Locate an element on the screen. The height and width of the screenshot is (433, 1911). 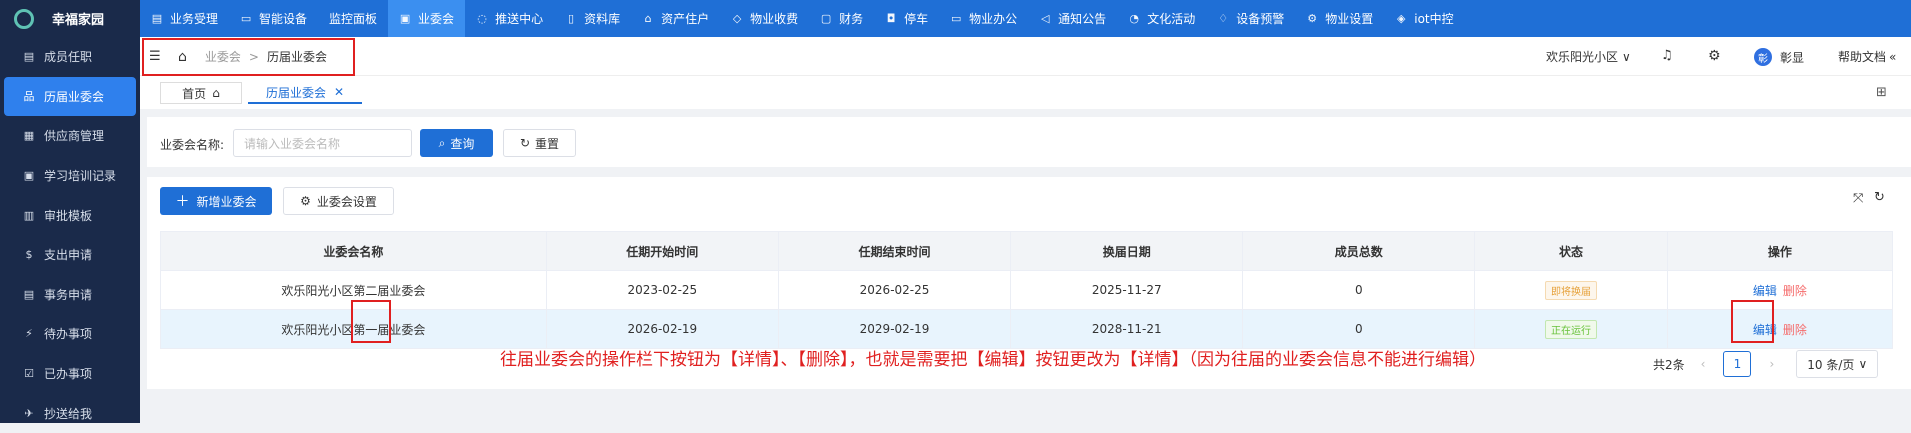
sidebar-item-label: 事务申请 is located at coordinates (68, 294).